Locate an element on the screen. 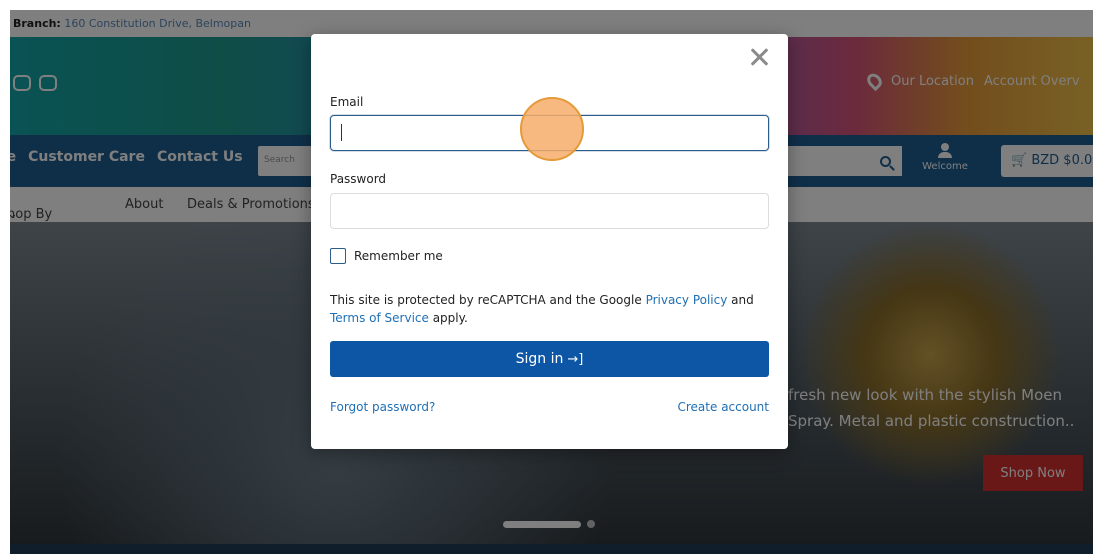  password-label: Password is located at coordinates (358, 179).